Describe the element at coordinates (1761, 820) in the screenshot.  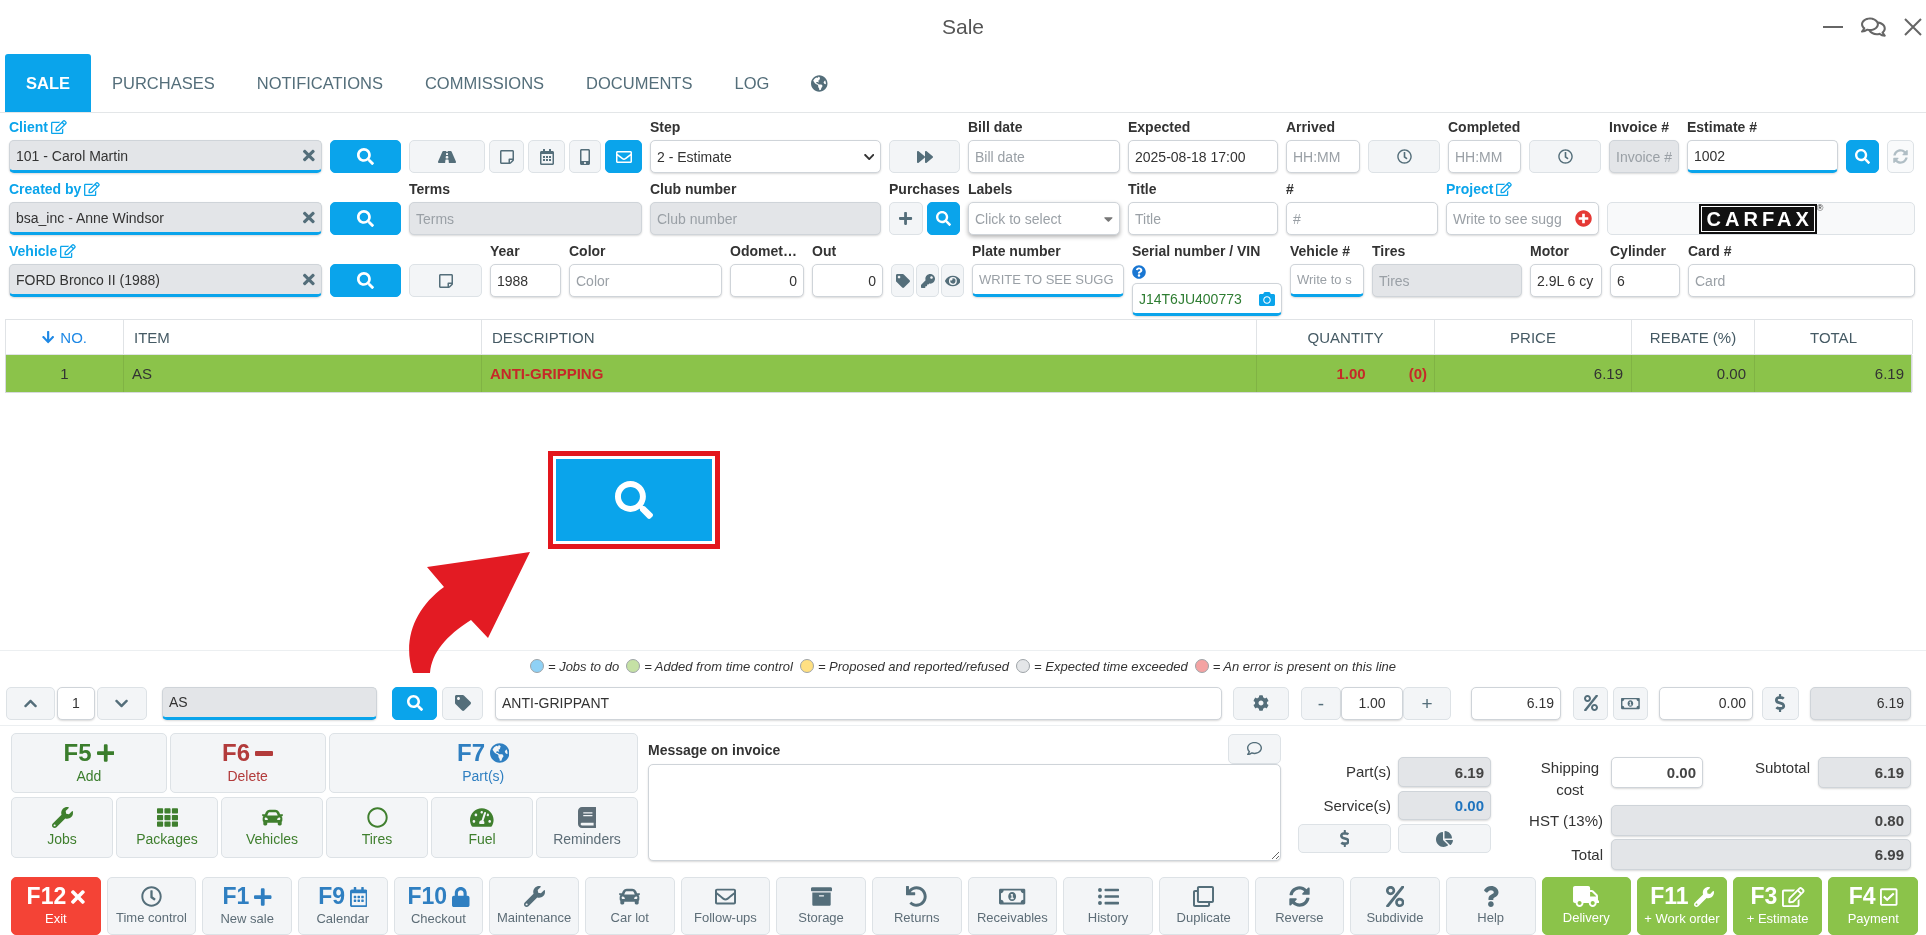
I see `tax-field: 0.80` at that location.